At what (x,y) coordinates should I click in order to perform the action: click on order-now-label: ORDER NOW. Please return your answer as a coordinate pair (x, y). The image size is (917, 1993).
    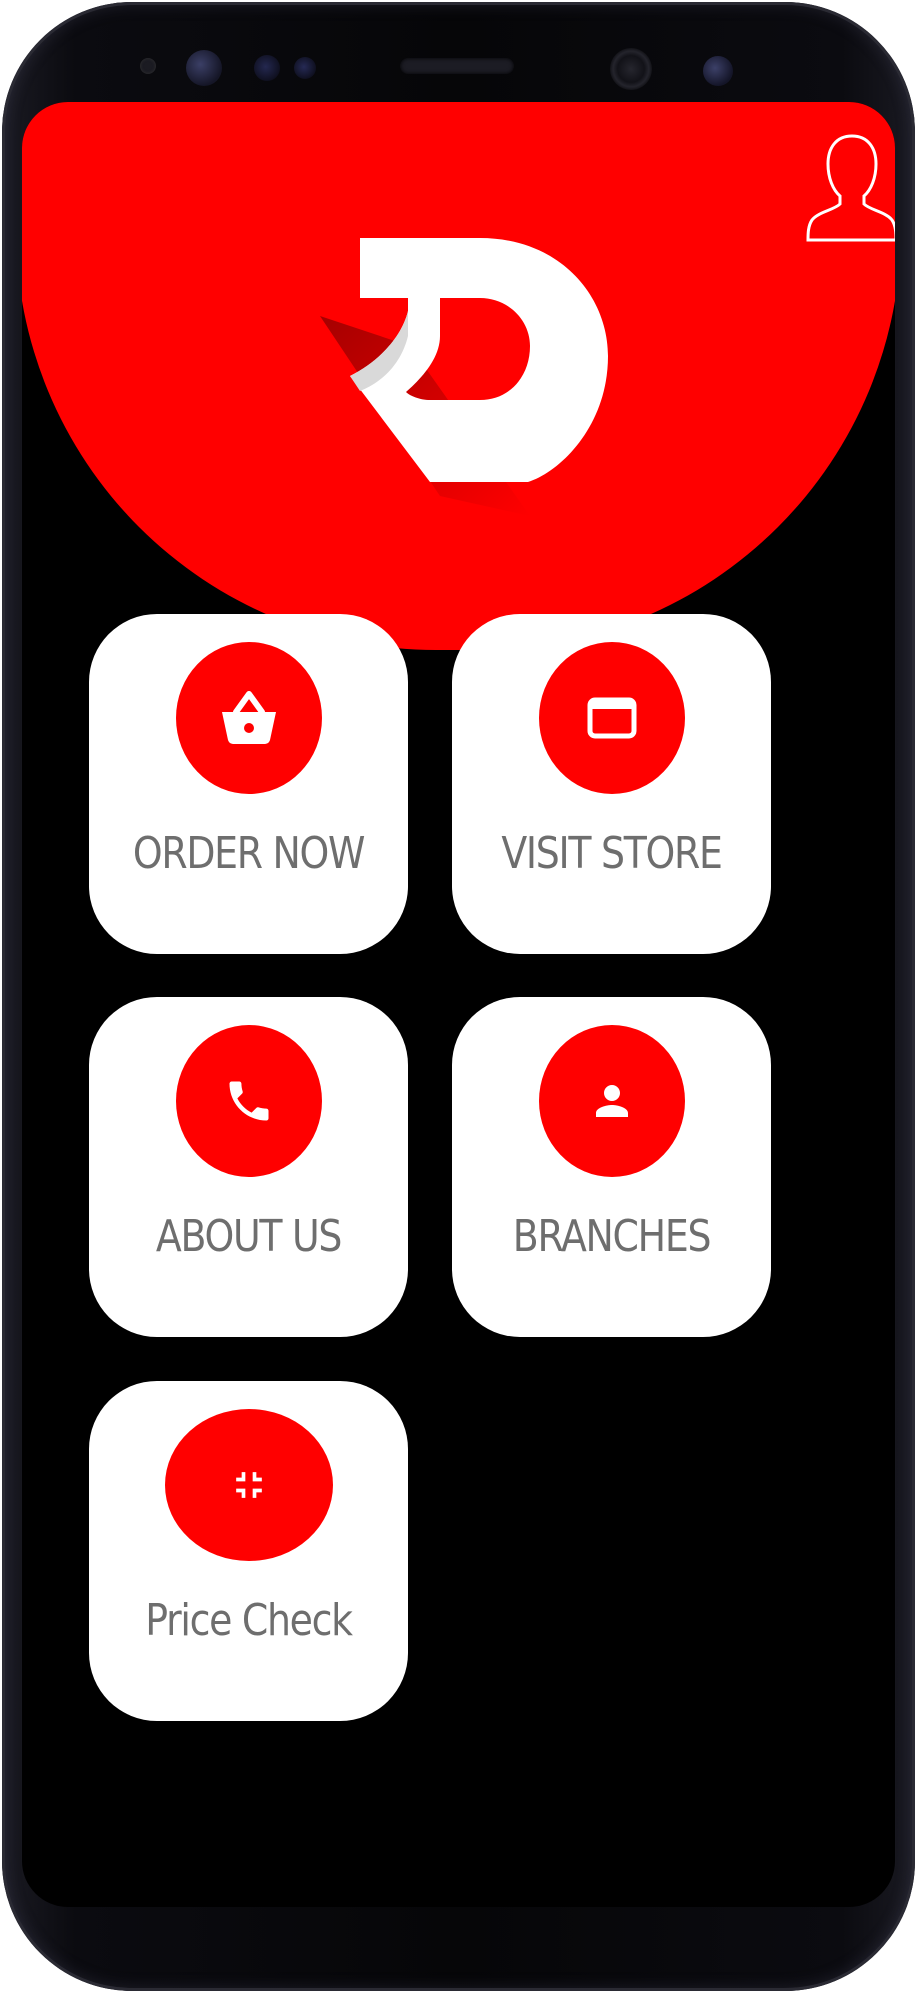
    Looking at the image, I should click on (249, 853).